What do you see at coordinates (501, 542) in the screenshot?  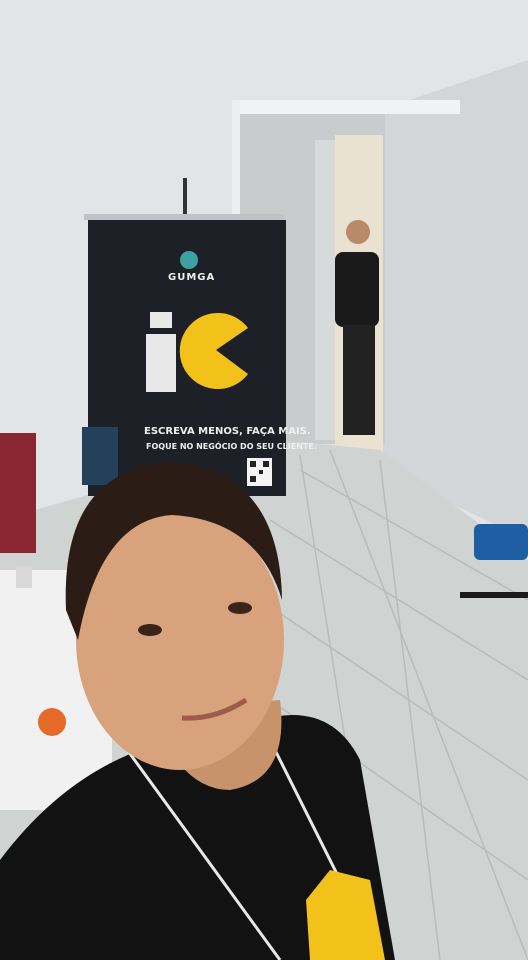 I see `blue-chair` at bounding box center [501, 542].